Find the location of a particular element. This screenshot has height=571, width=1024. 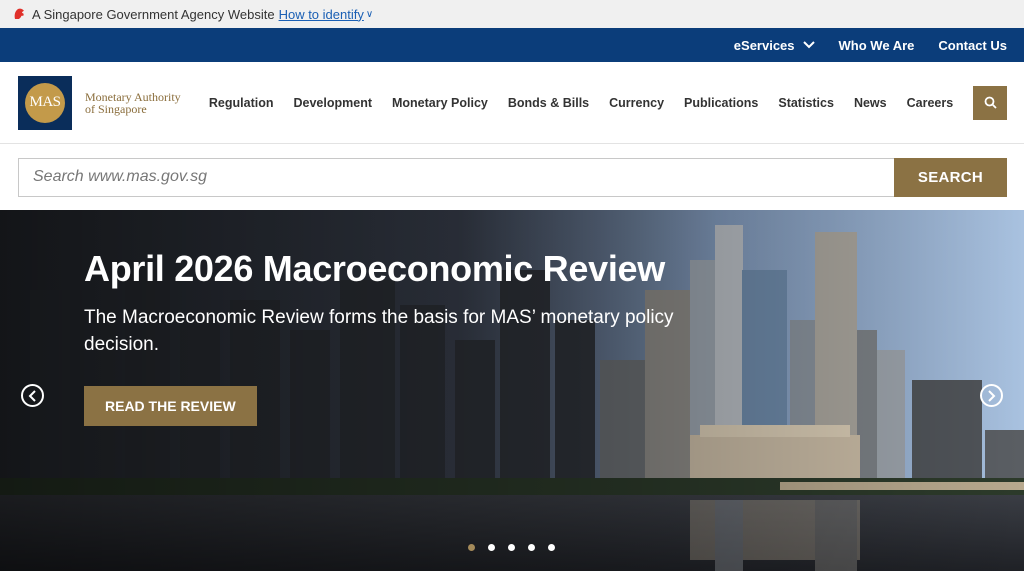

nav-item-monetary-policy: Monetary Policy is located at coordinates (440, 103).